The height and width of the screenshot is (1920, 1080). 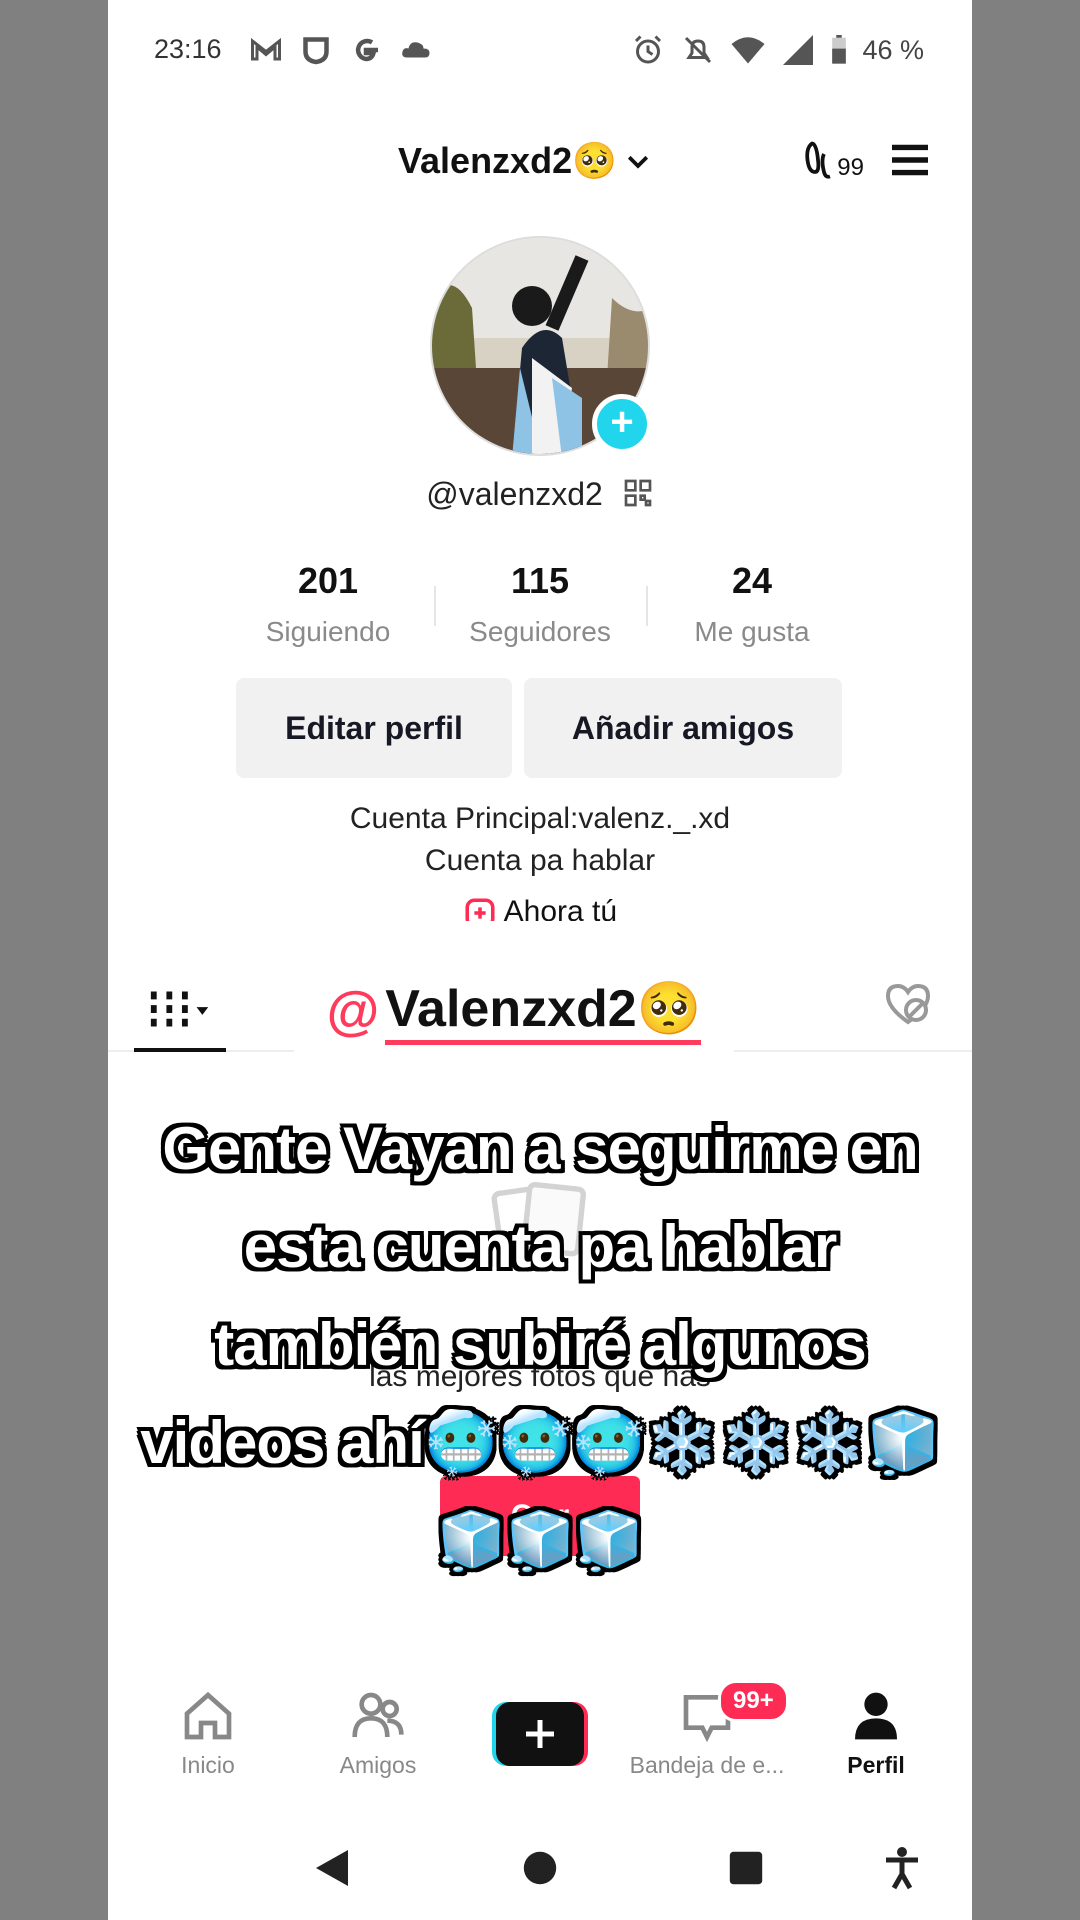 What do you see at coordinates (876, 1716) in the screenshot?
I see `profile-icon` at bounding box center [876, 1716].